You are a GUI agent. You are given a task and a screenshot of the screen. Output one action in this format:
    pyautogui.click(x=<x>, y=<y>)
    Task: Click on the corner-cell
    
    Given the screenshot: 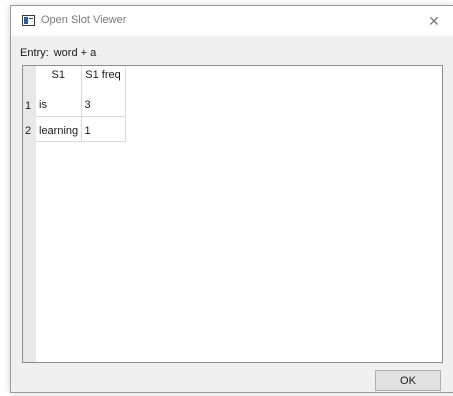 What is the action you would take?
    pyautogui.click(x=29, y=78)
    